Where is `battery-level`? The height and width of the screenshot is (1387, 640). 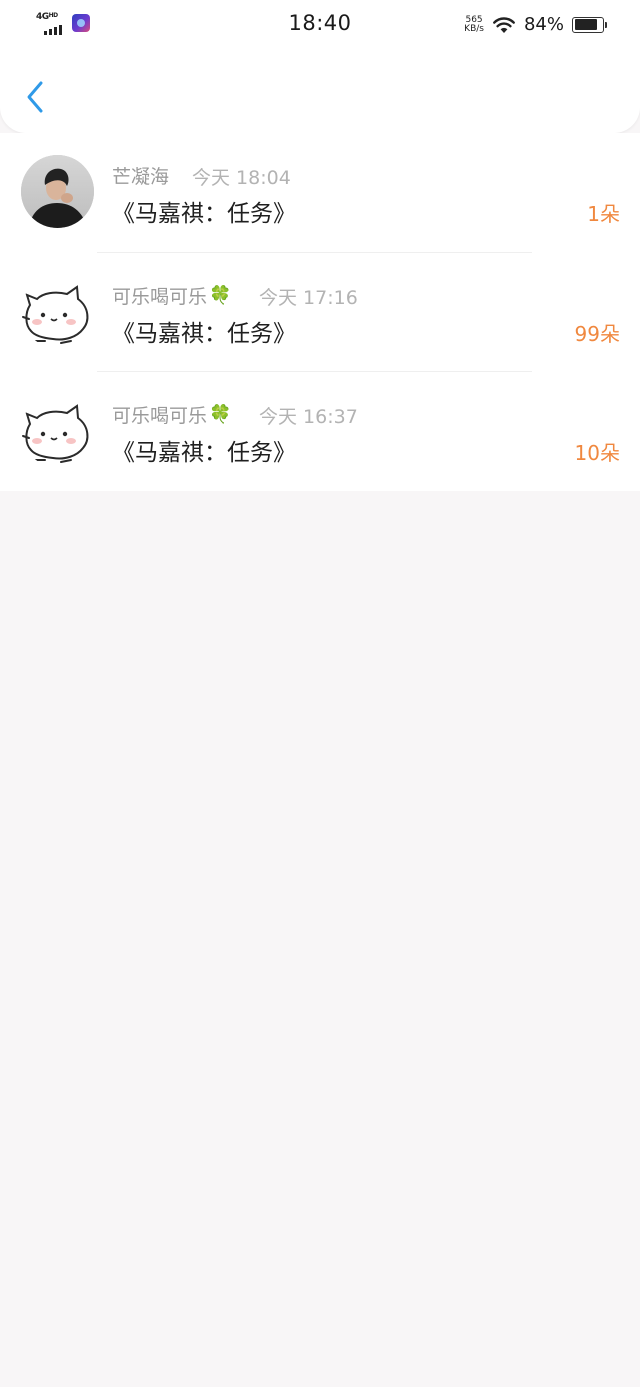 battery-level is located at coordinates (586, 24).